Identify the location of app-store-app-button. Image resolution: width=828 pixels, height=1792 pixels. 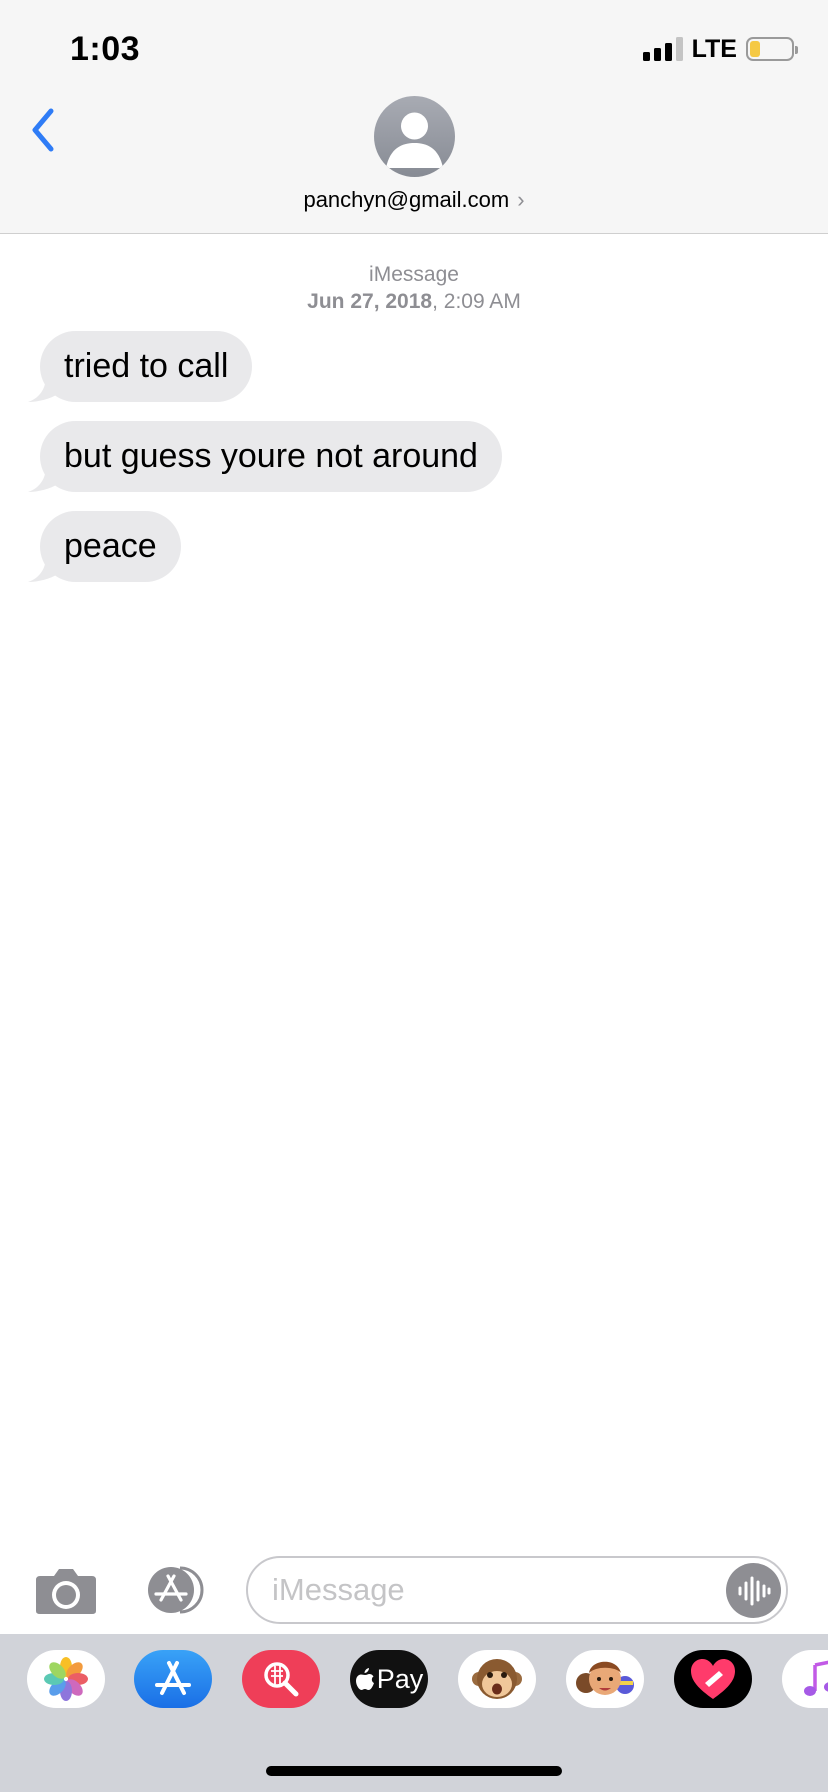
(173, 1679).